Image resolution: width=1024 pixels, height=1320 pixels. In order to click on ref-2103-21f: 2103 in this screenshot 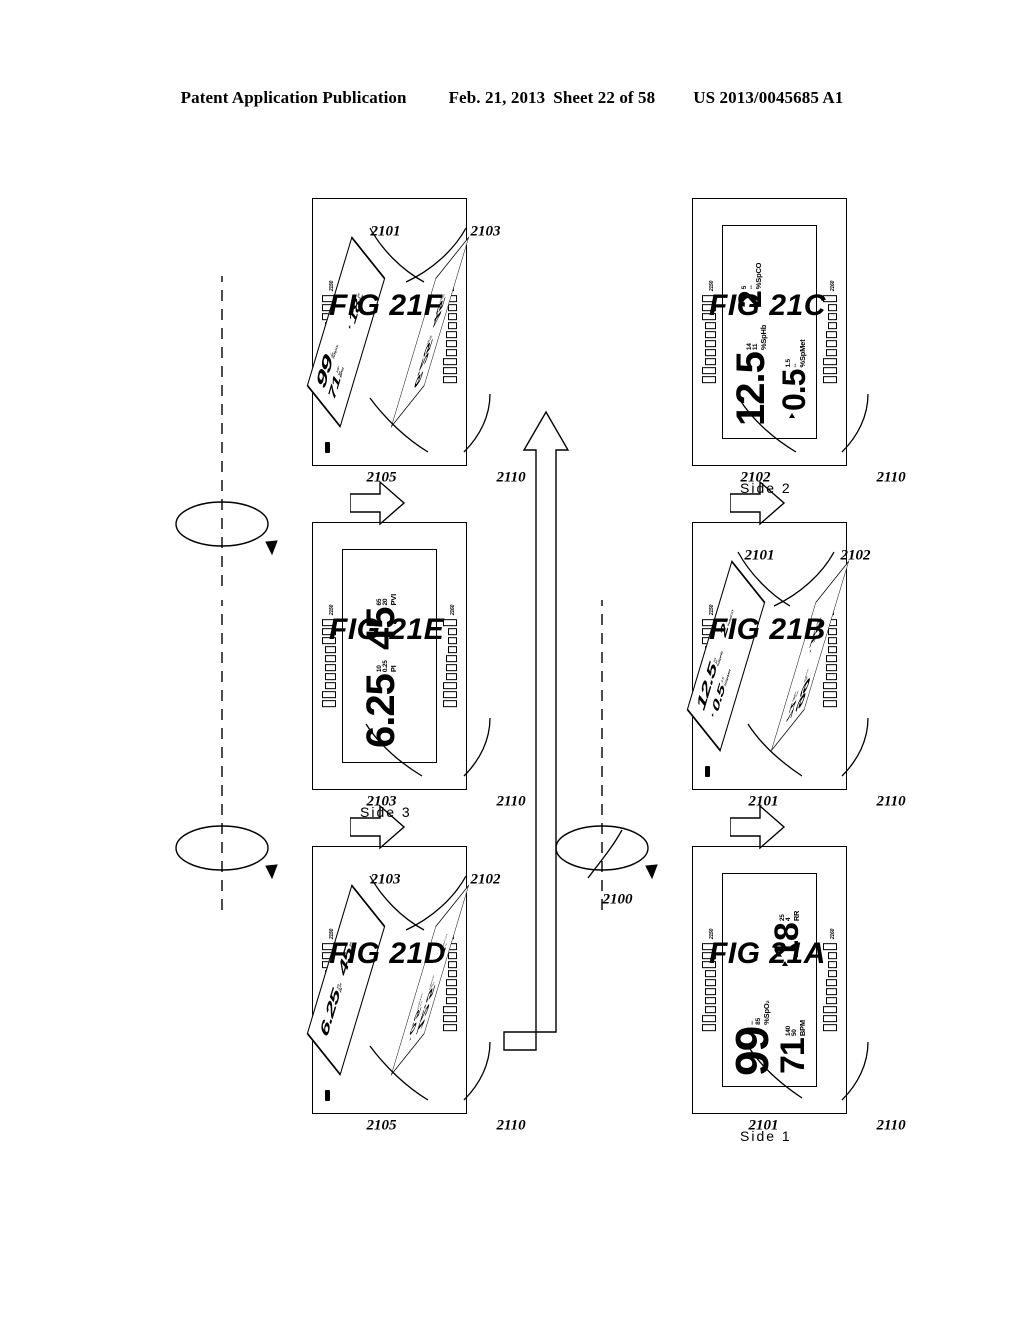, I will do `click(485, 231)`.